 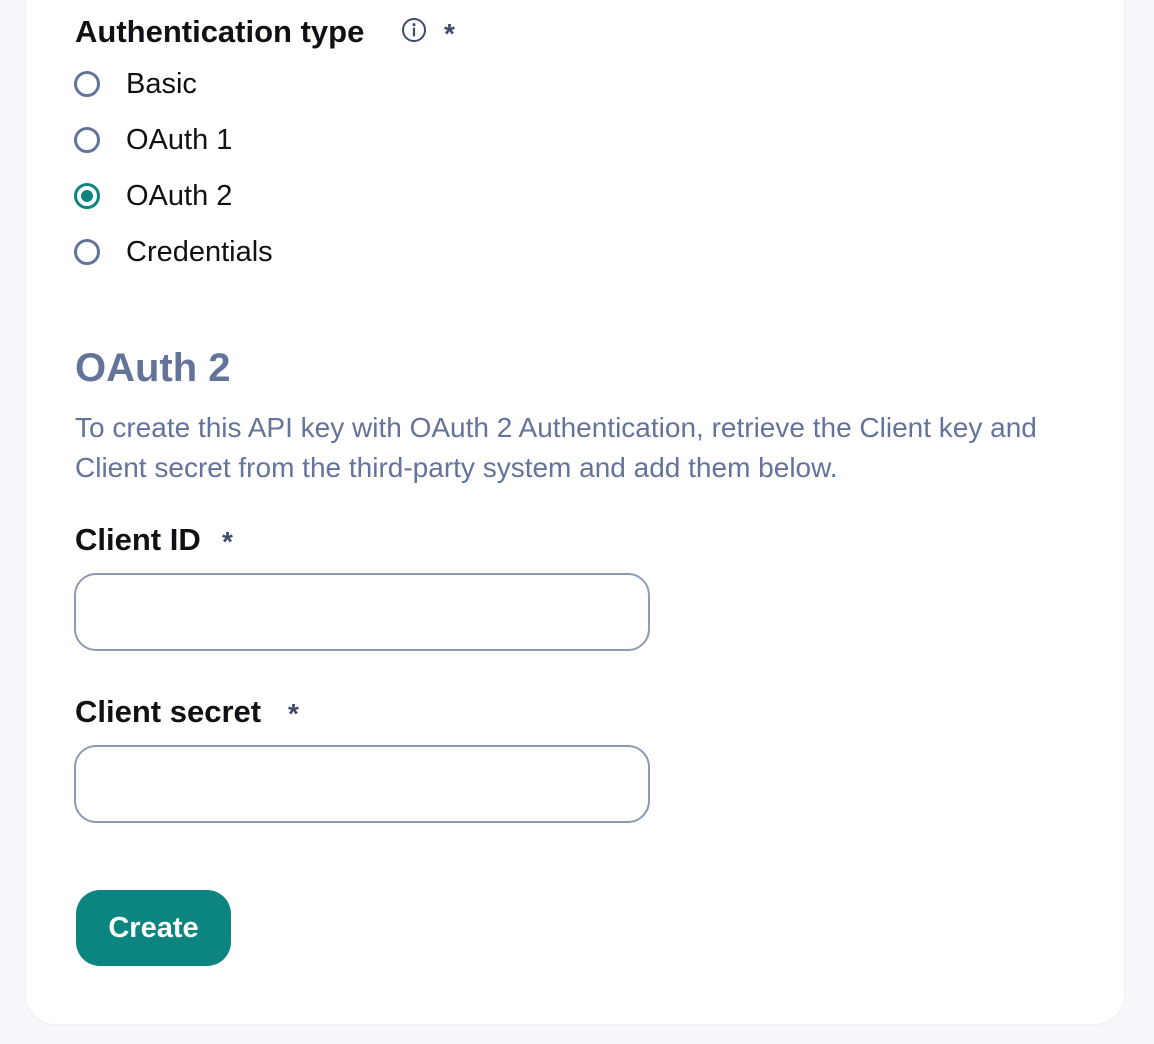 I want to click on radio-option-basic: Basic, so click(x=135, y=84).